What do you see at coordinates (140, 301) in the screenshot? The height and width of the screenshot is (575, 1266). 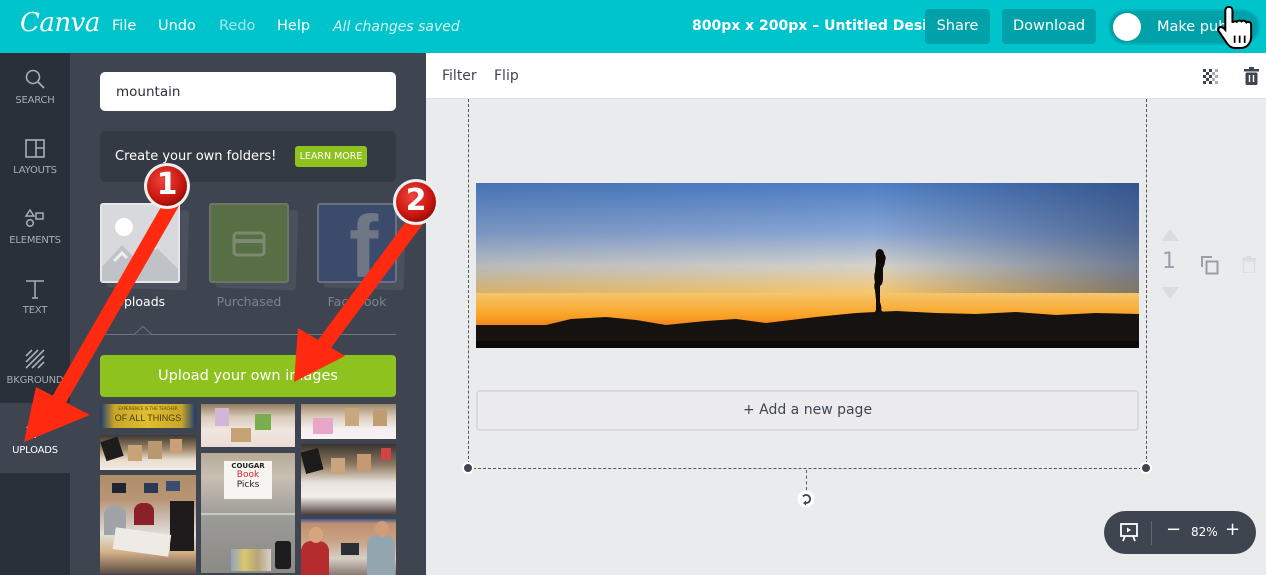 I see `source-label: Uploads` at bounding box center [140, 301].